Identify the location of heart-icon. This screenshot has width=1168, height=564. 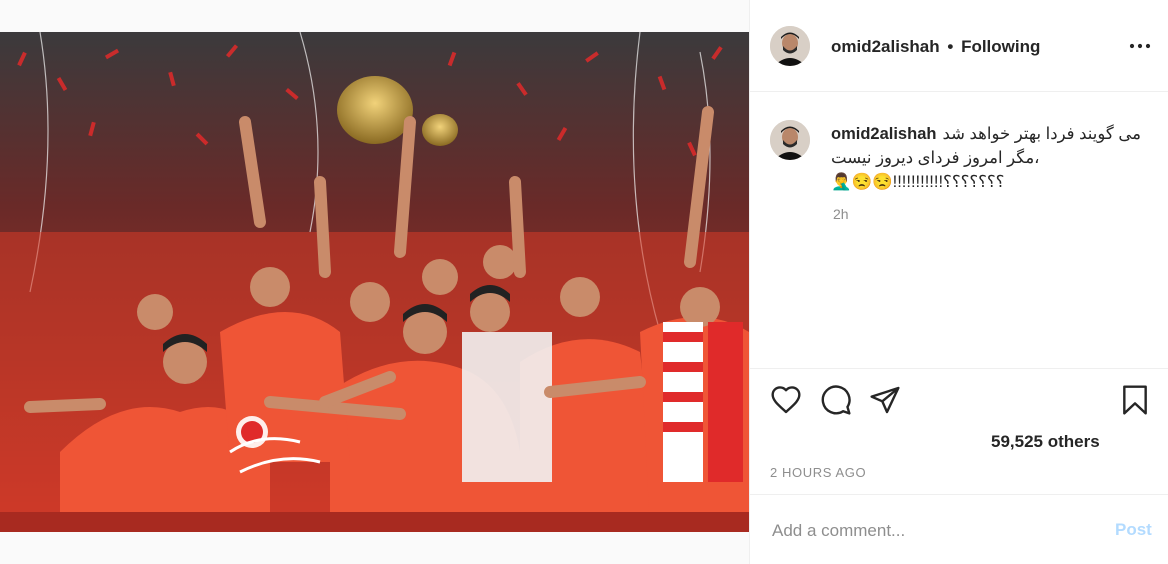
(786, 400).